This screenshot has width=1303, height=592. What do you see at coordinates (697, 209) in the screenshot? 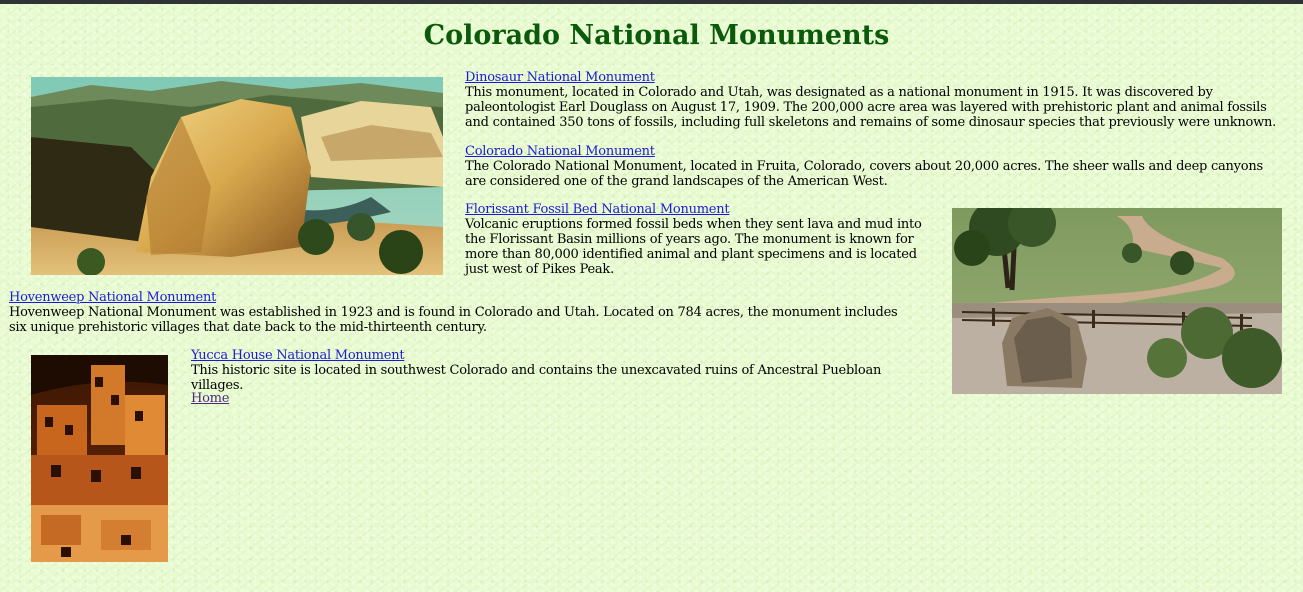
I see `florissant-monument-link: Florissant Fossil Bed National Monument` at bounding box center [697, 209].